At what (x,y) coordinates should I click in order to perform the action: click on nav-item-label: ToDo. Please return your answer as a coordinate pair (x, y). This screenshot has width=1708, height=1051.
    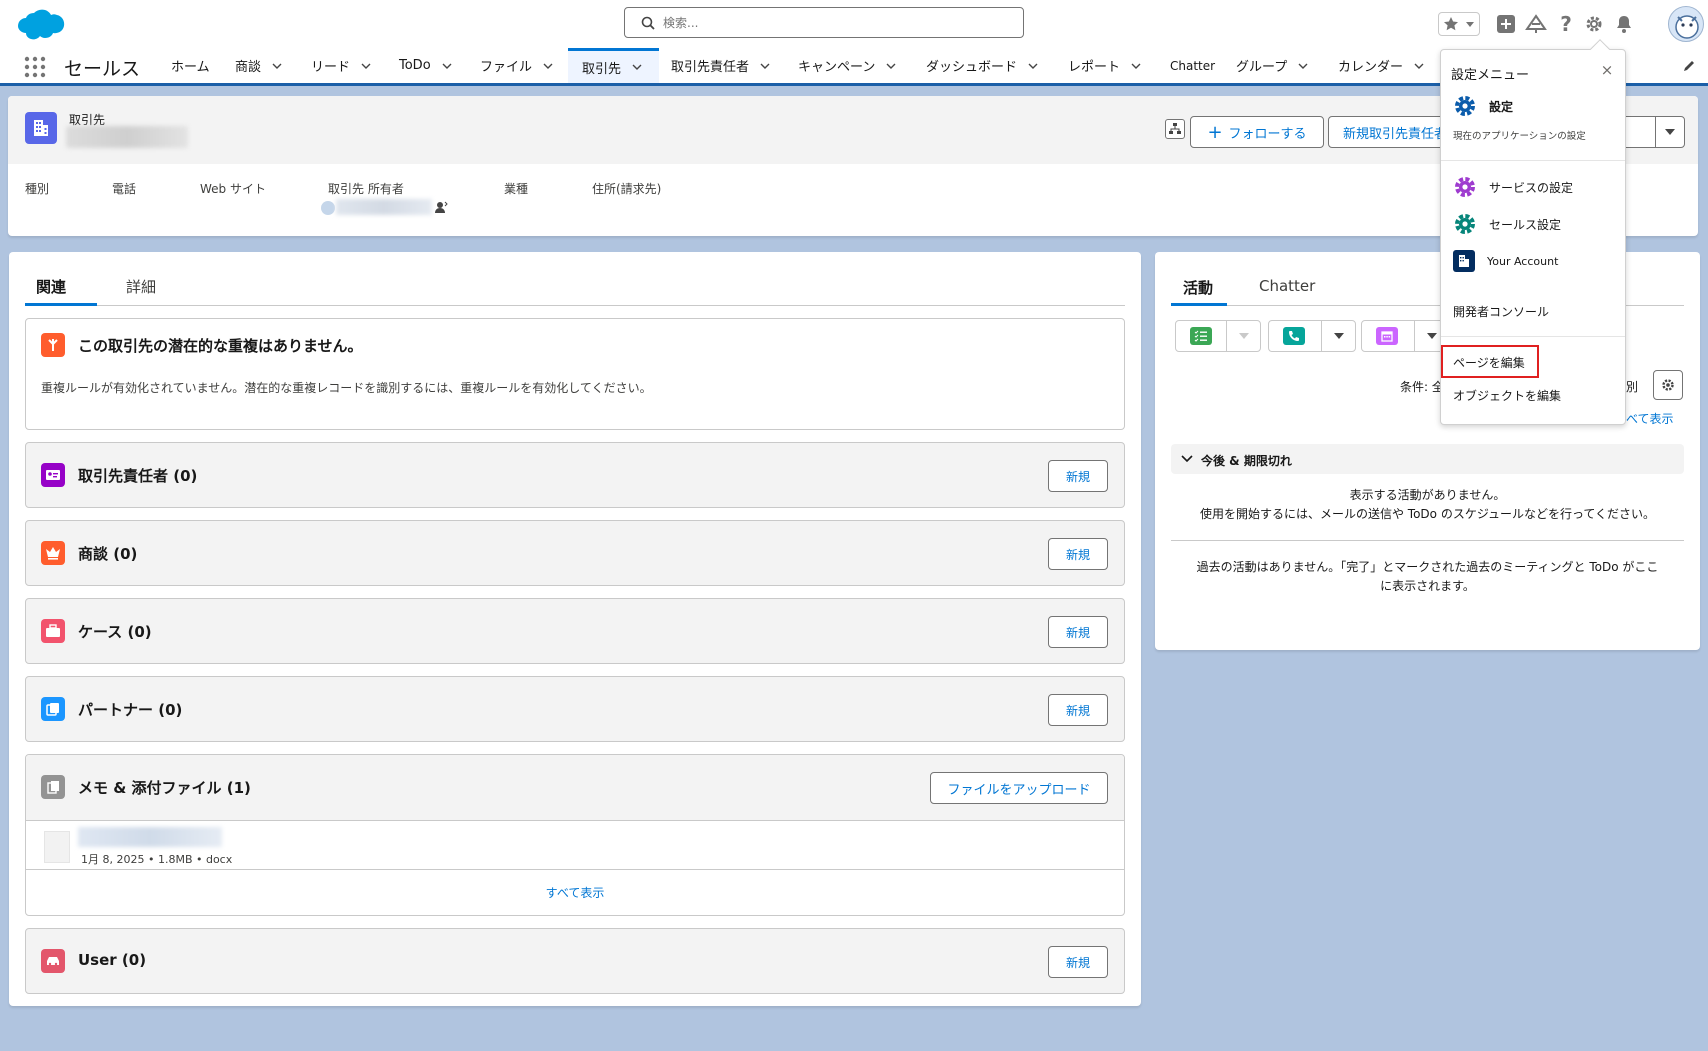
    Looking at the image, I should click on (415, 65).